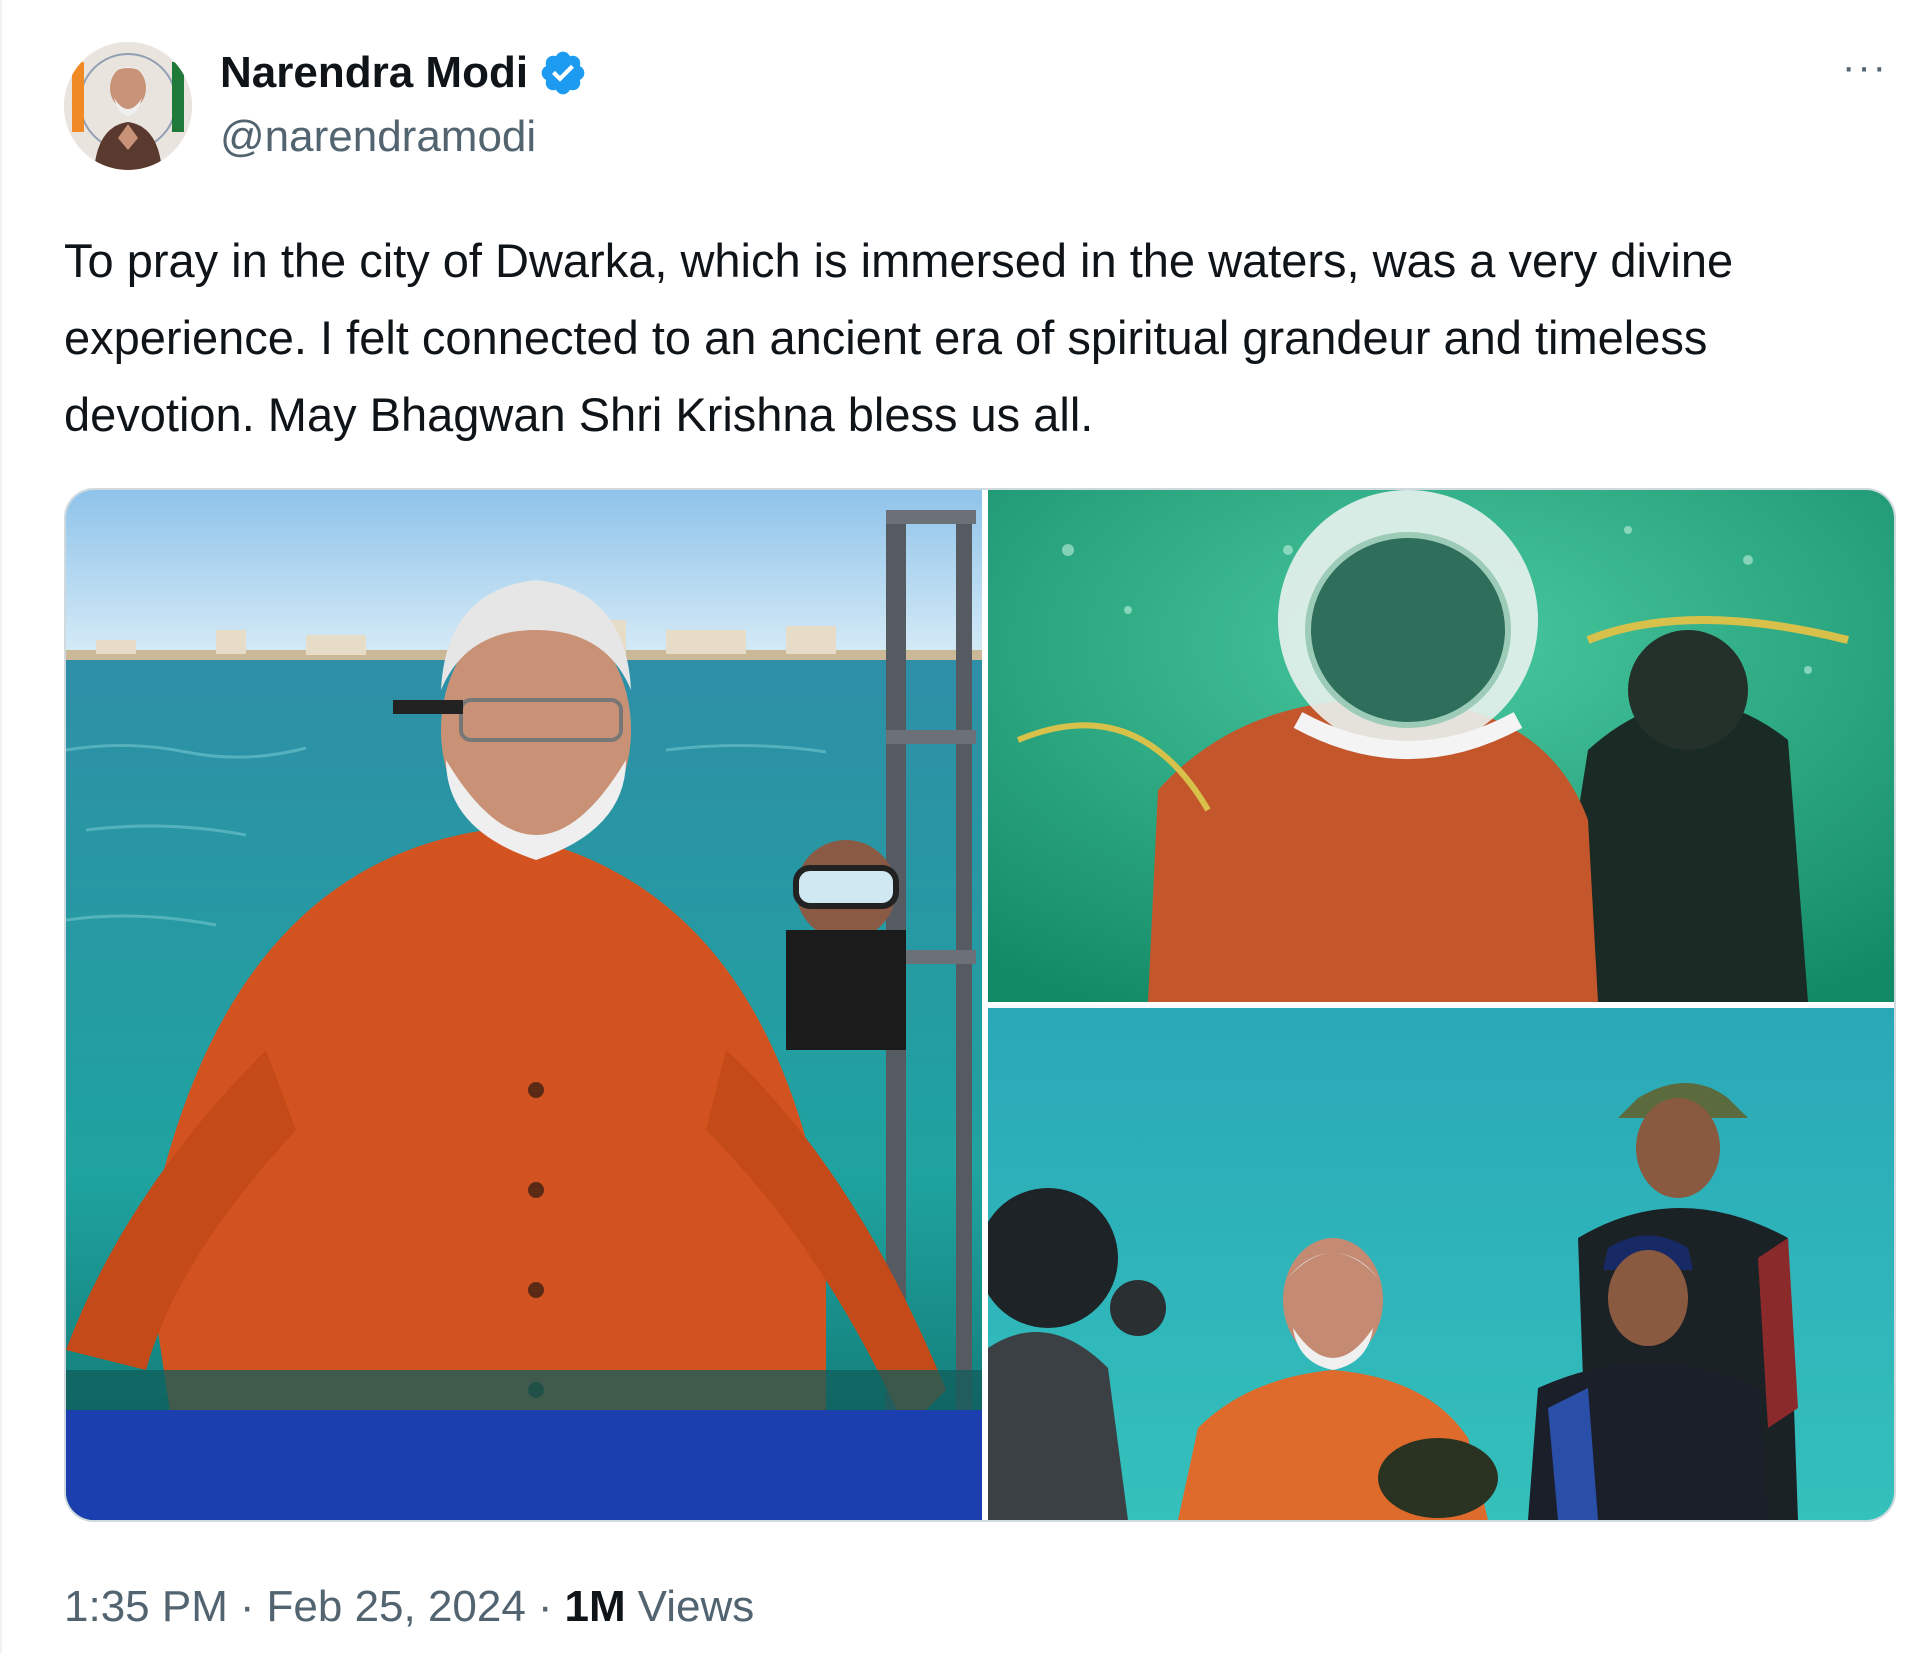  I want to click on avatar, so click(128, 106).